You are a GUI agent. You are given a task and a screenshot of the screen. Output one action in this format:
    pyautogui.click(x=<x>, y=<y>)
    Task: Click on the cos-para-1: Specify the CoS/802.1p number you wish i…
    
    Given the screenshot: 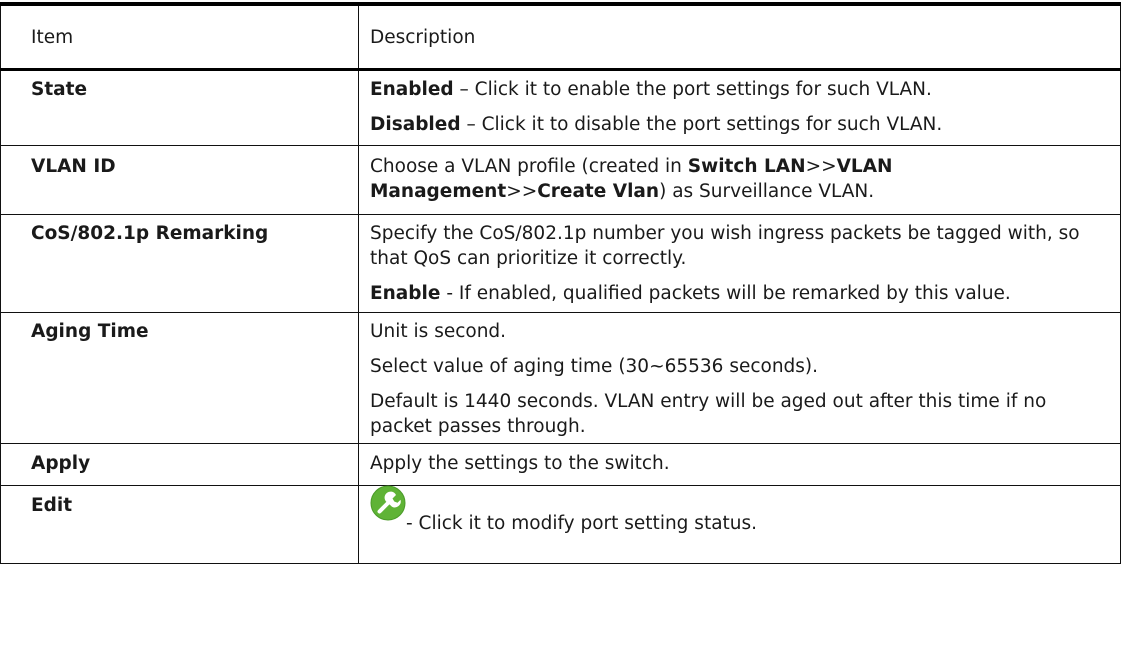 What is the action you would take?
    pyautogui.click(x=725, y=246)
    